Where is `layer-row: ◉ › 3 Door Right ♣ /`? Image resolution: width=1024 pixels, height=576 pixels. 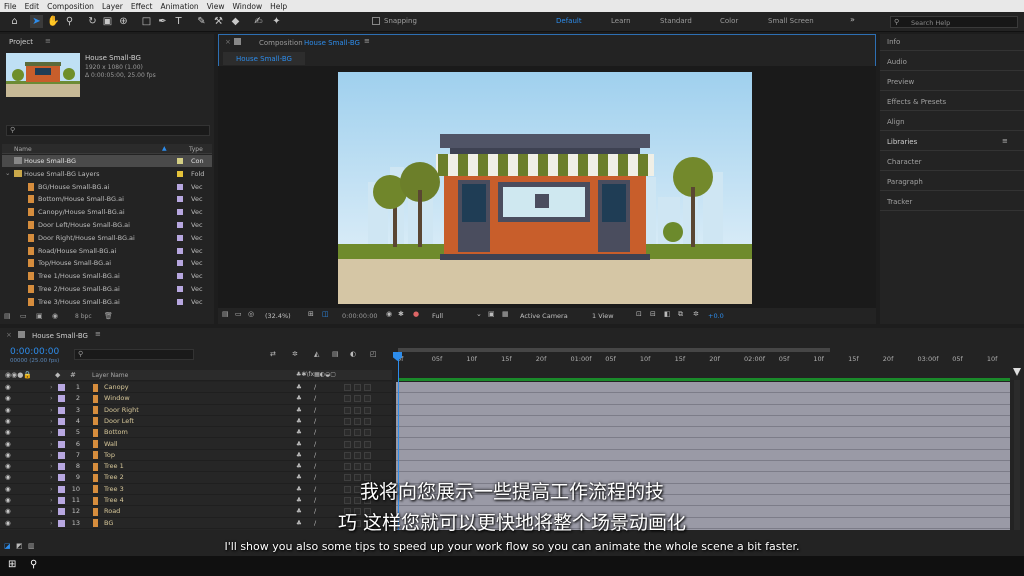
layer-row: ◉ › 3 Door Right ♣ / is located at coordinates (196, 410).